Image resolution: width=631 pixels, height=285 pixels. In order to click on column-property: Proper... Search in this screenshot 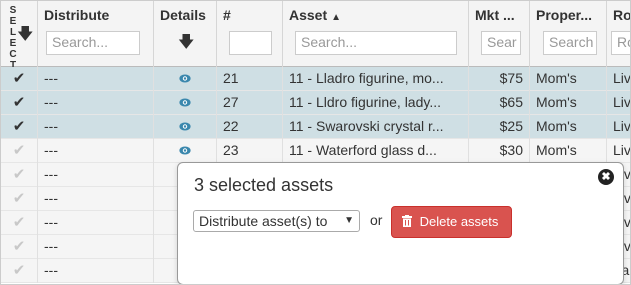, I will do `click(568, 34)`.